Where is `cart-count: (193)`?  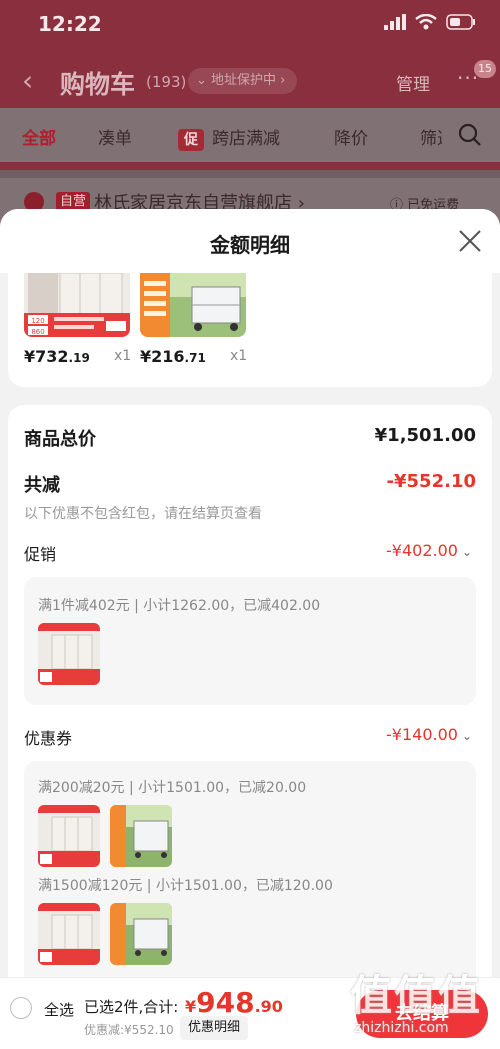
cart-count: (193) is located at coordinates (166, 82).